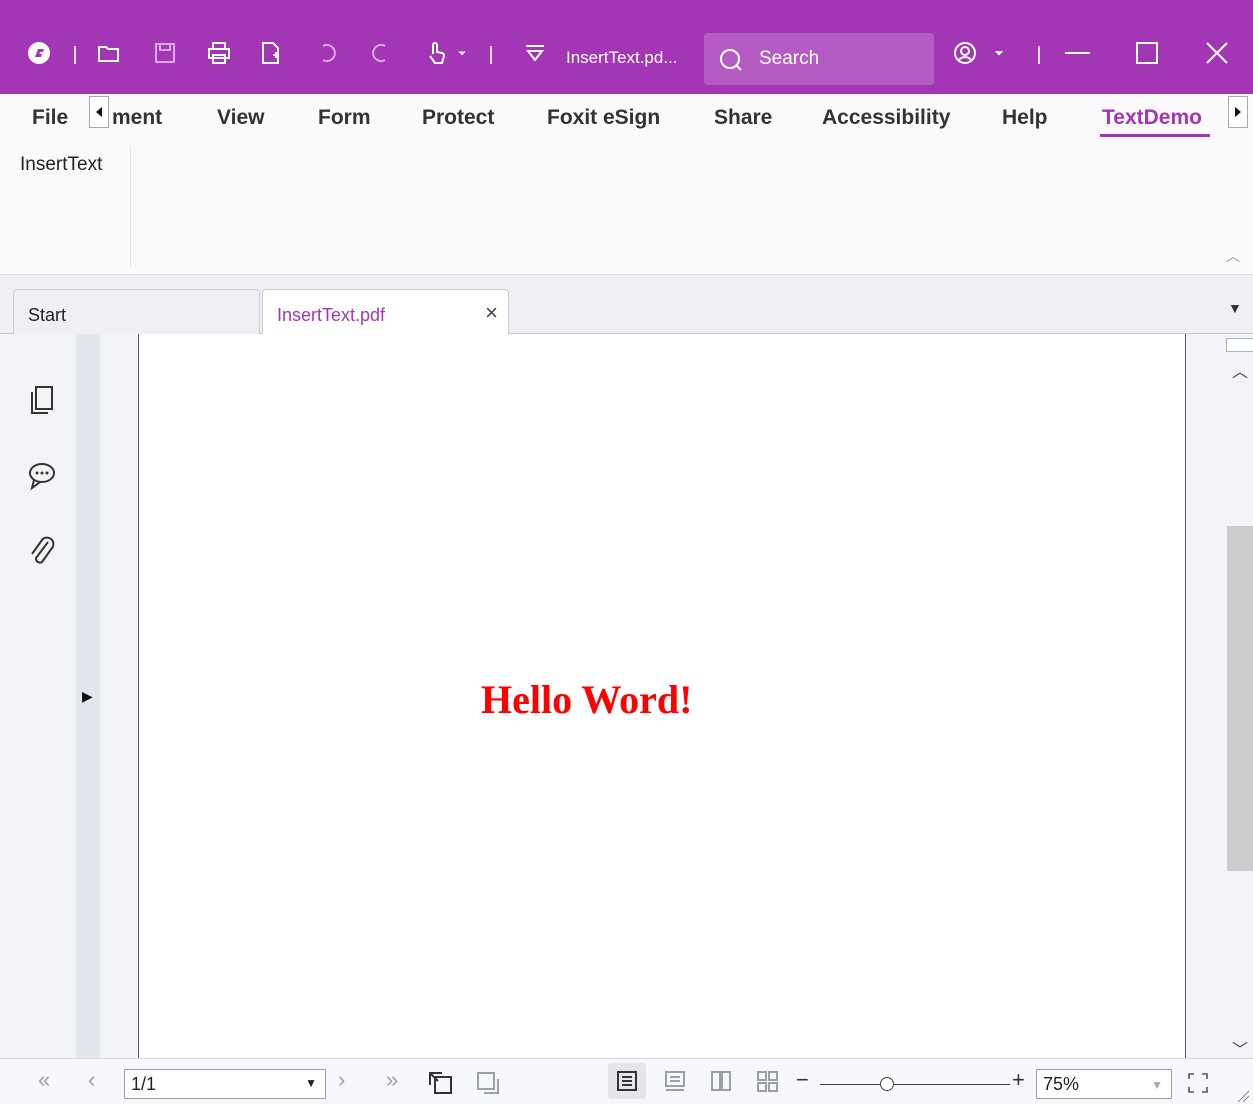  I want to click on print-icon, so click(219, 53).